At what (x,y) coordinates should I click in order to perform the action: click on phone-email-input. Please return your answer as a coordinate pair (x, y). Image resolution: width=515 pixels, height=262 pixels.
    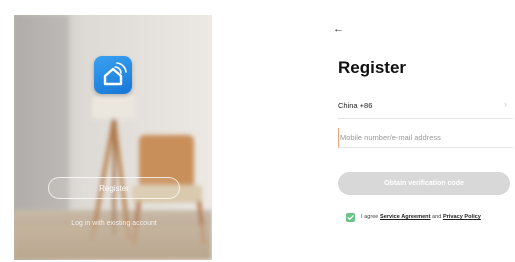
    Looking at the image, I should click on (425, 138).